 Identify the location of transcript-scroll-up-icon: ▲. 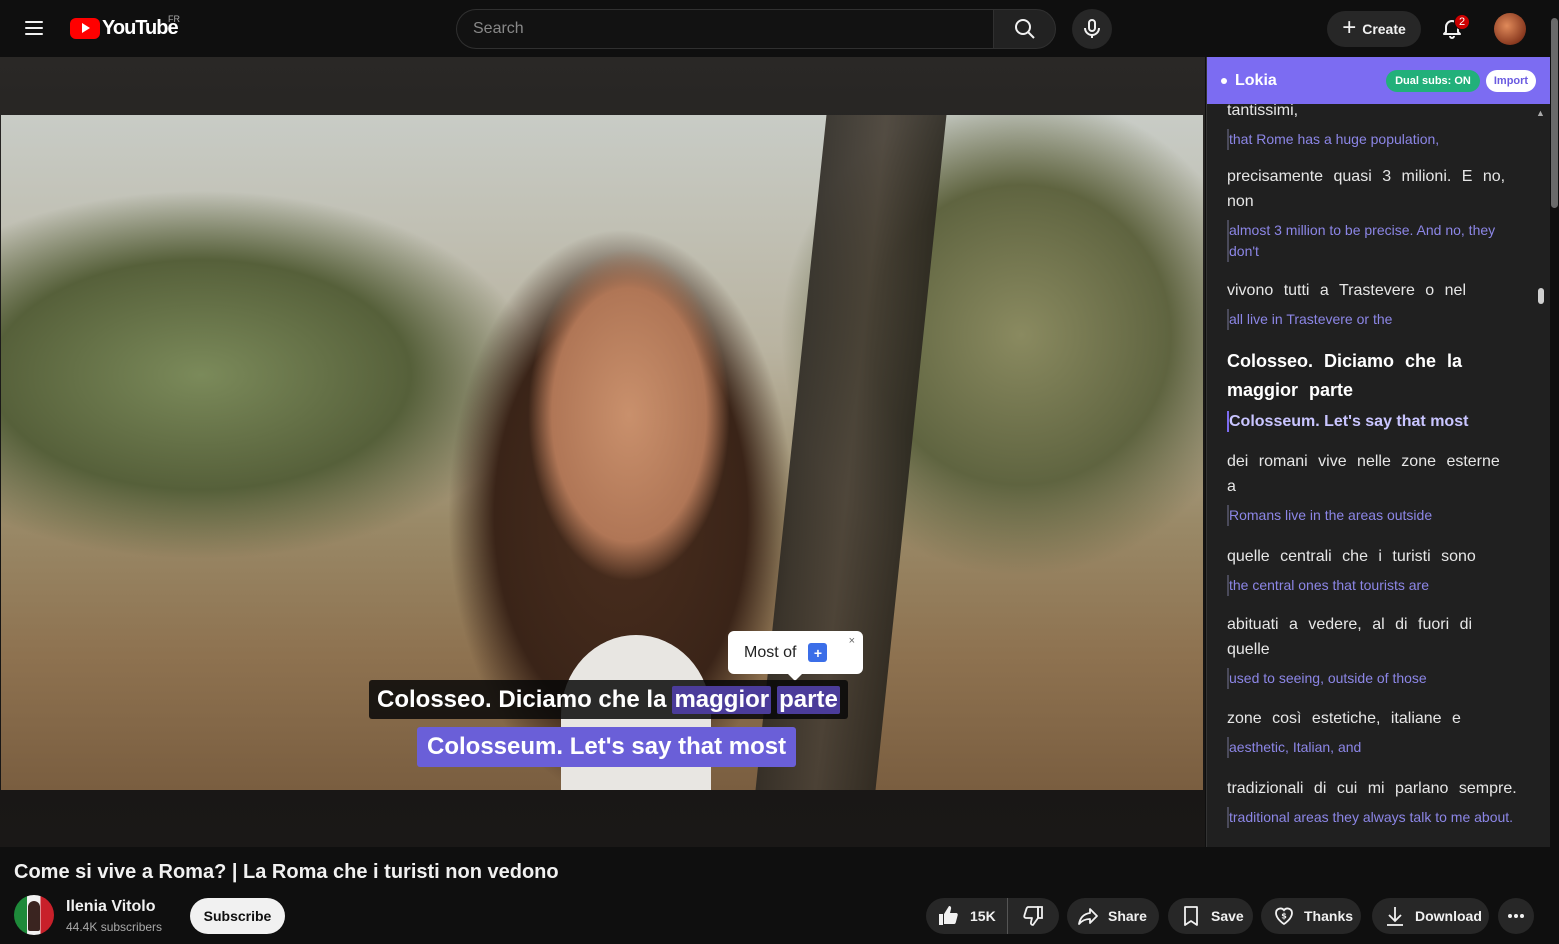
(1540, 113).